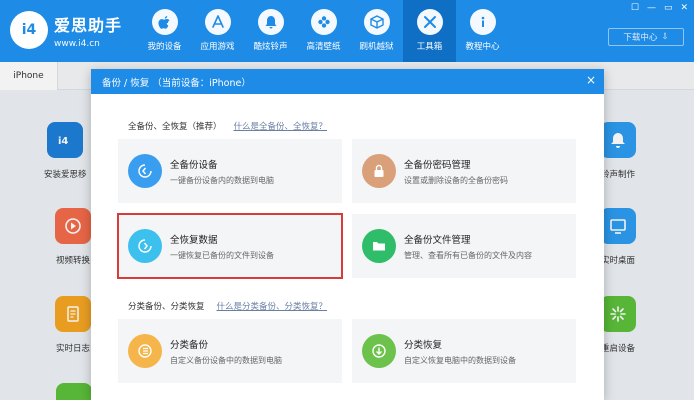  I want to click on card-backup-password: 全备份密码管理 设置或删除设备的全备份密码, so click(464, 171).